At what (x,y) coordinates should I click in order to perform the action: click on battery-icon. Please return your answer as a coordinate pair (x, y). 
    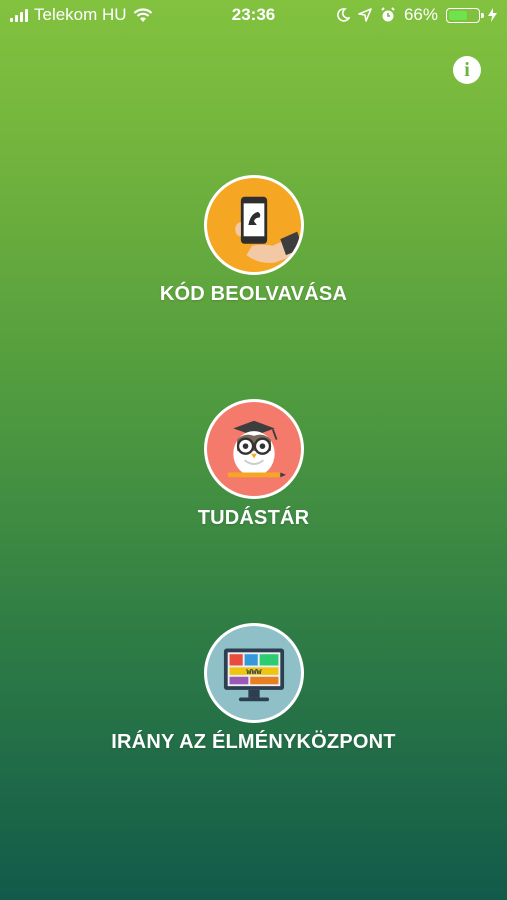
    Looking at the image, I should click on (465, 15).